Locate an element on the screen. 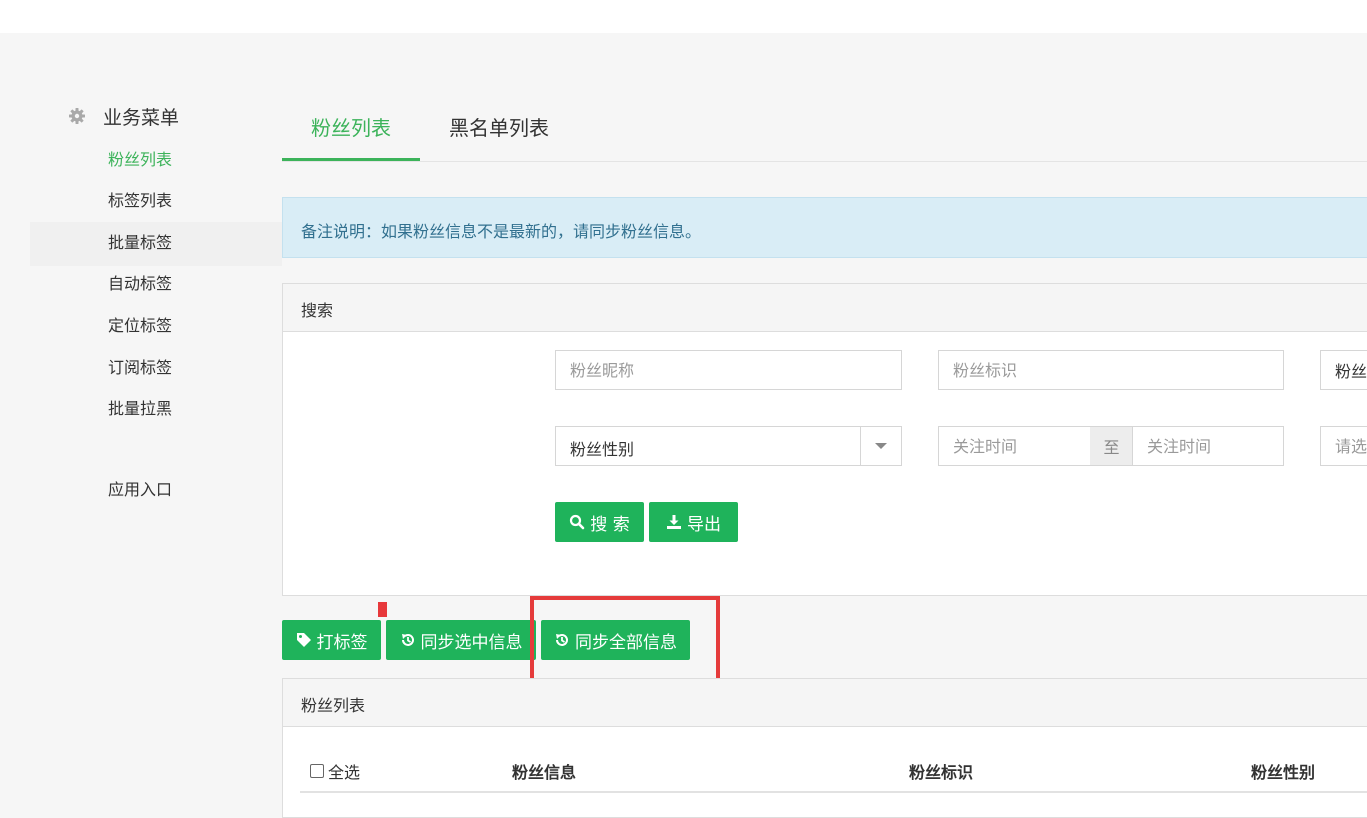  tag-button: 打标签 is located at coordinates (331, 640).